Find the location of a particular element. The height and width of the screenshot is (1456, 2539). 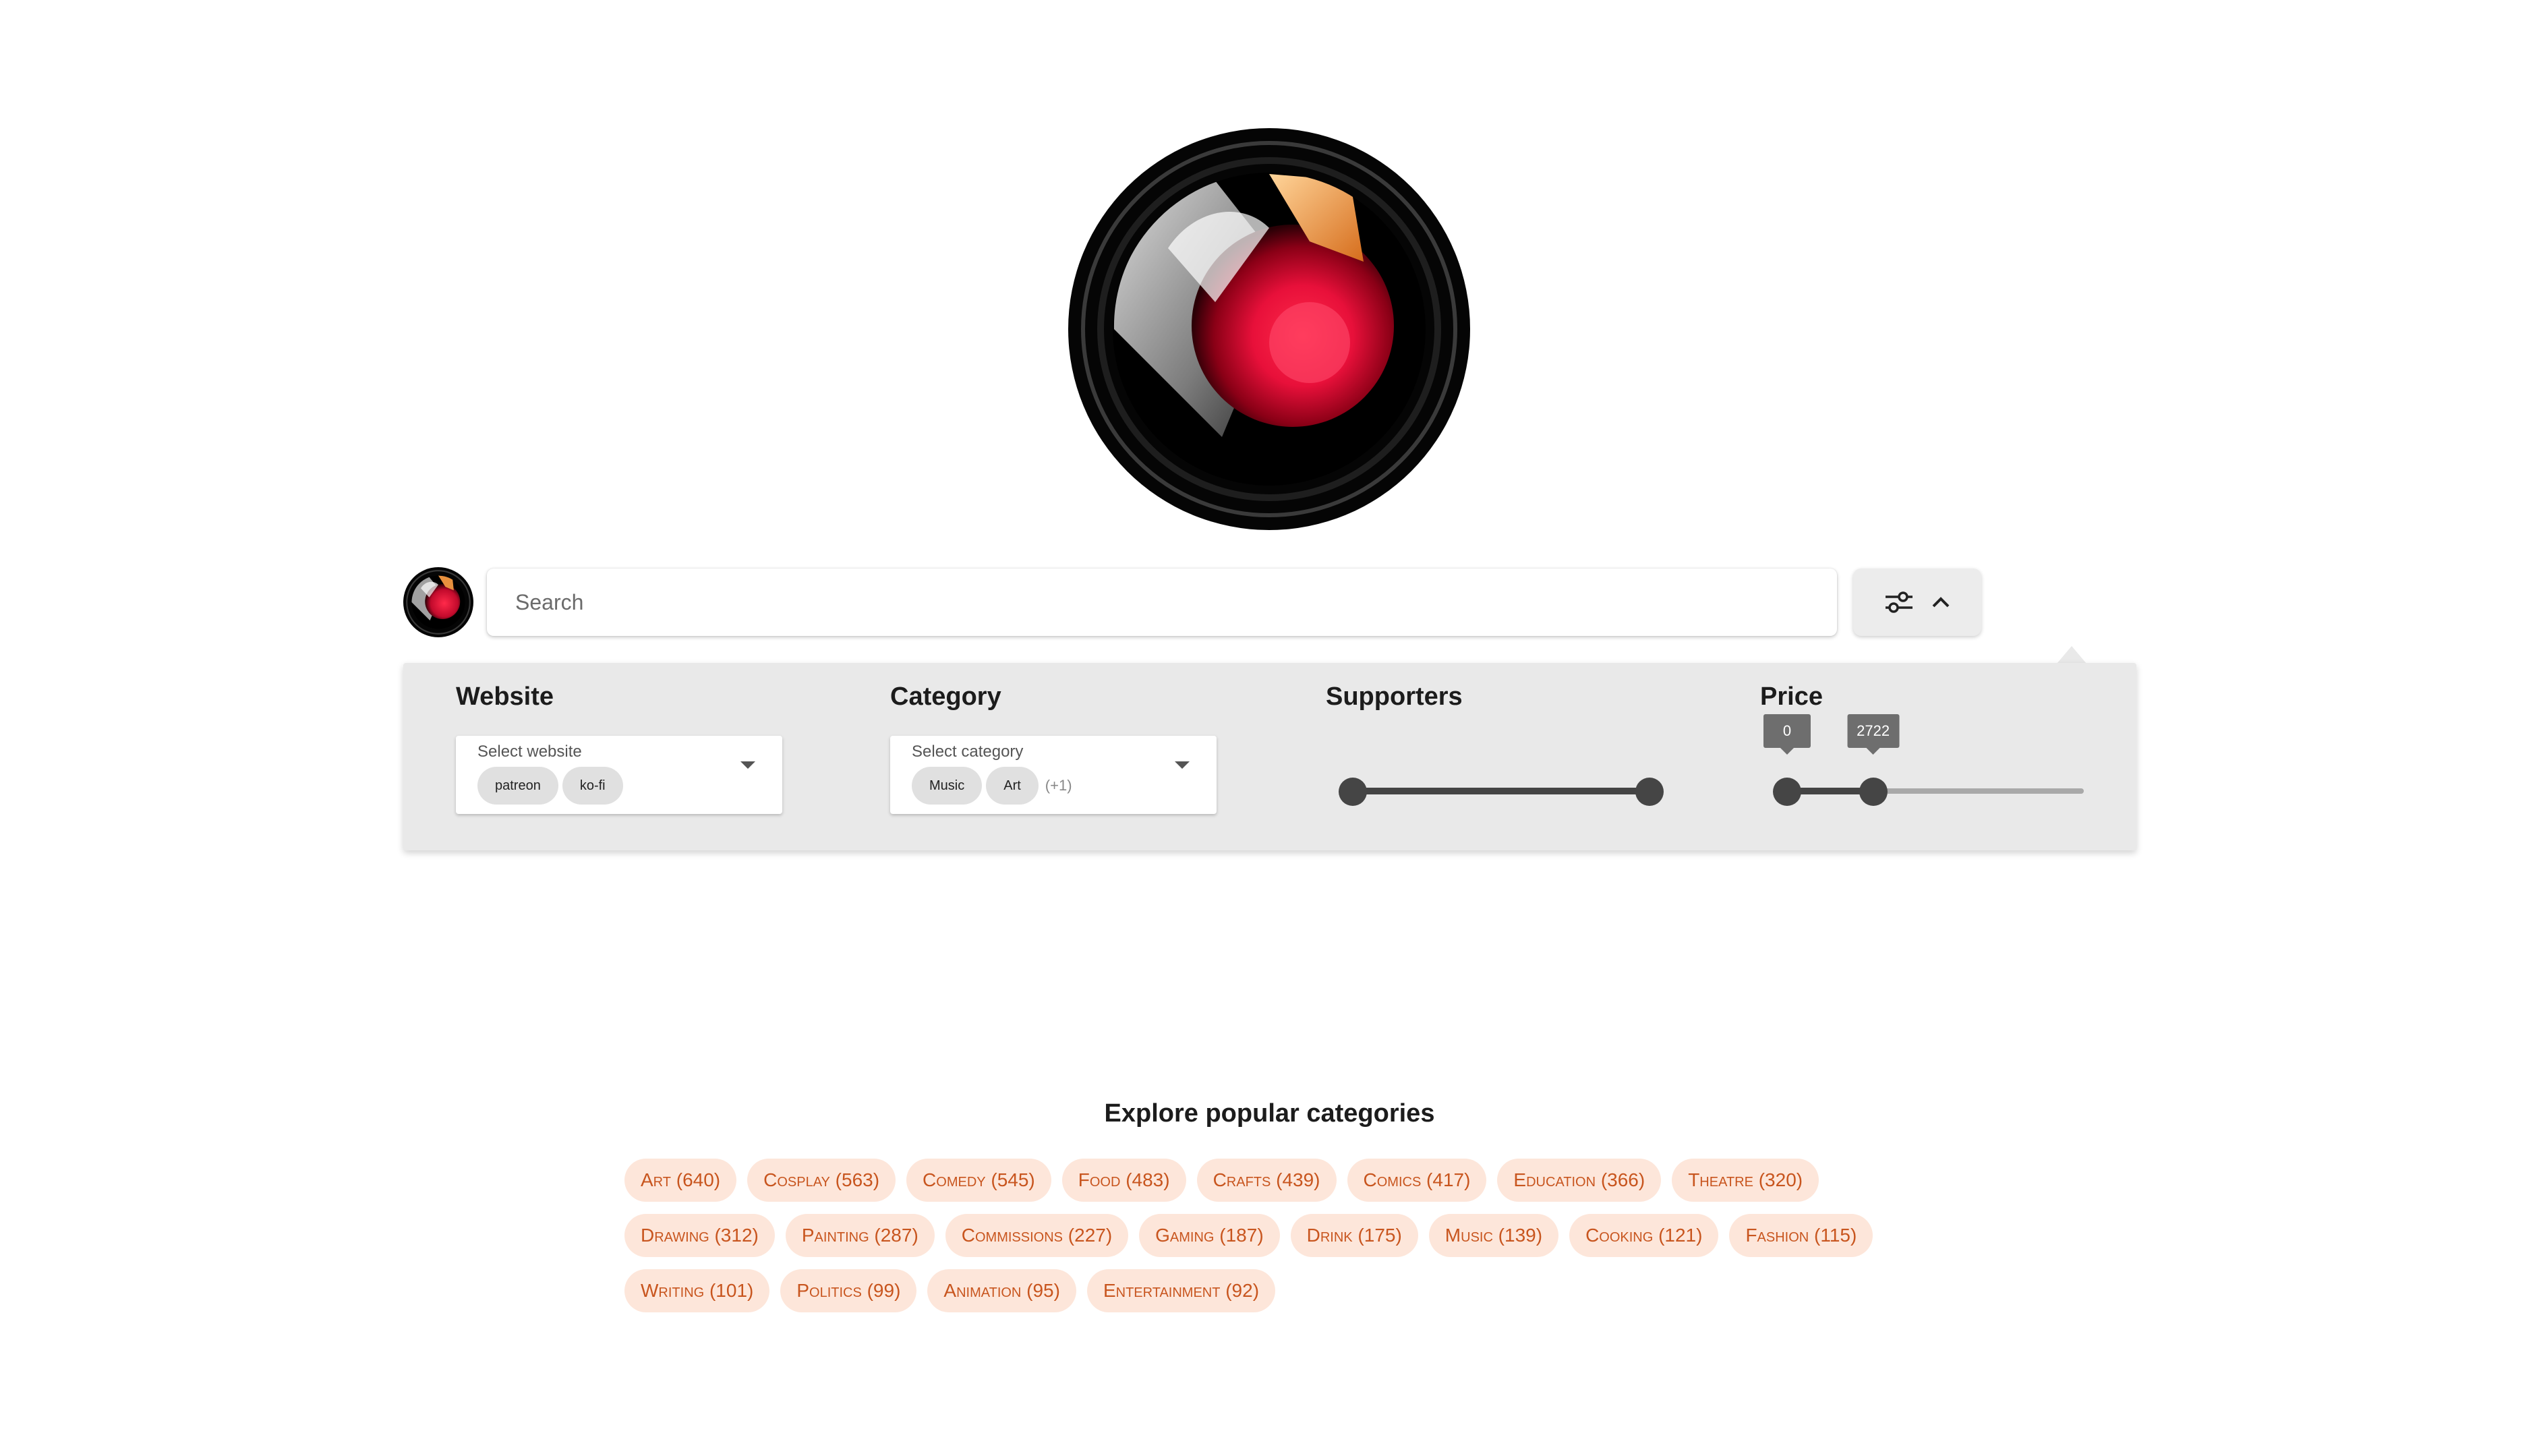

category-chip: Music (139) is located at coordinates (1493, 1235).